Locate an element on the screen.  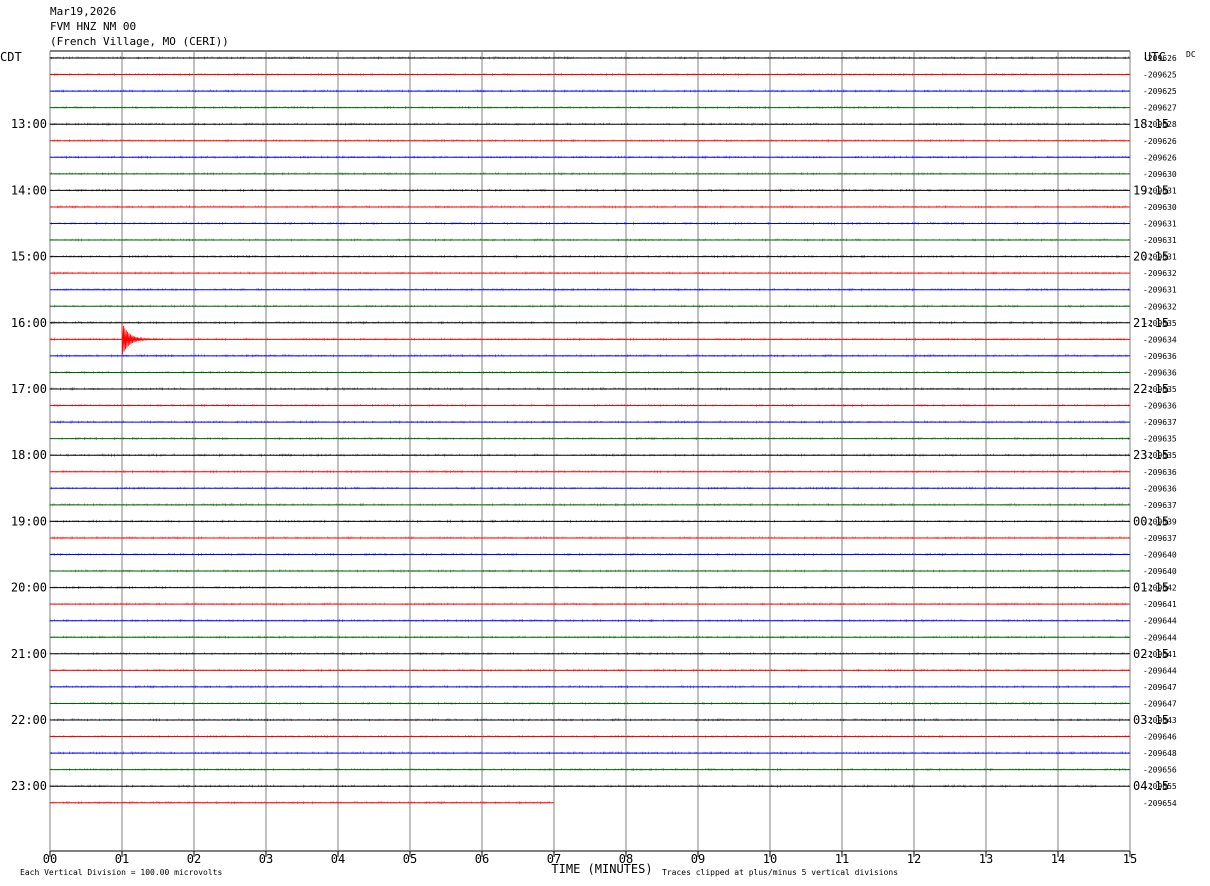
hour-label-left: 18:00 is located at coordinates (29, 455).